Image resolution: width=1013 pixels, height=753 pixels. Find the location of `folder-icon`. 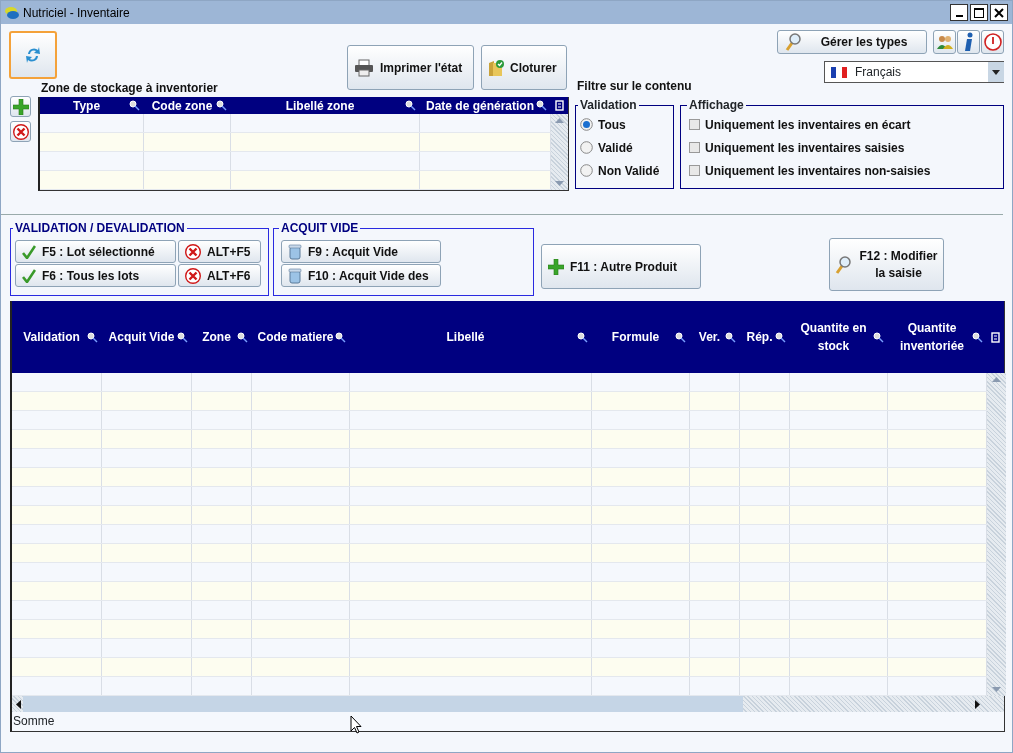

folder-icon is located at coordinates (496, 67).